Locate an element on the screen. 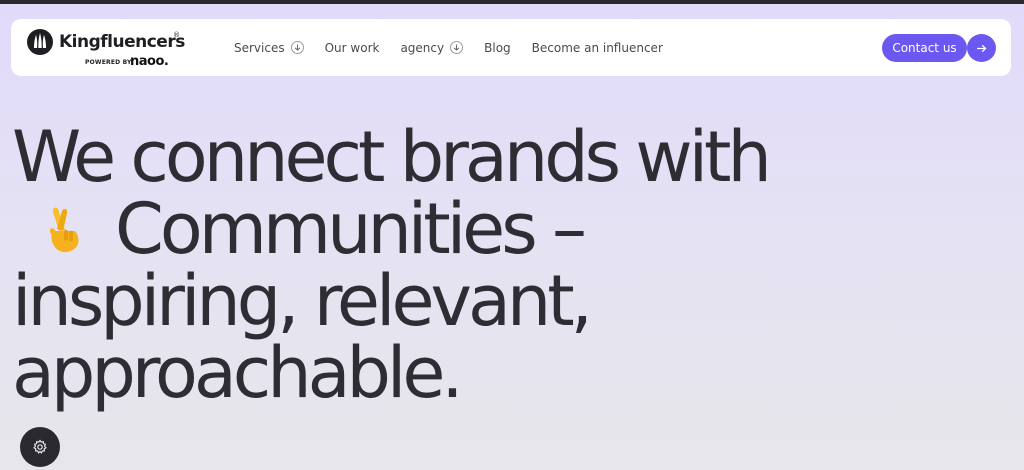 This screenshot has width=1024, height=470. nav-item-agency: agency is located at coordinates (432, 47).